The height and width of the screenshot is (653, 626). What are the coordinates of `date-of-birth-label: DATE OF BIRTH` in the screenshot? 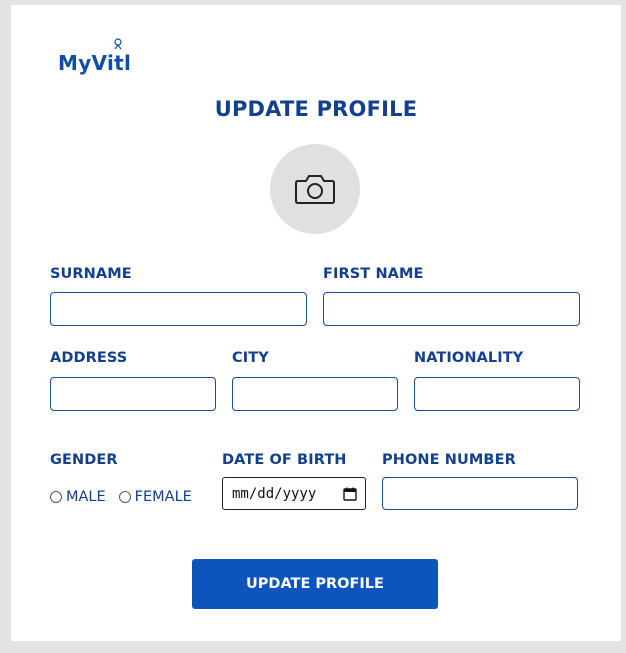 It's located at (284, 460).